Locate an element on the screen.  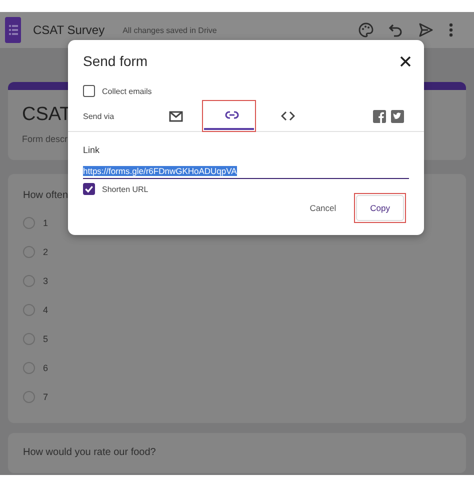
checkbox-label: Shorten URL is located at coordinates (125, 189).